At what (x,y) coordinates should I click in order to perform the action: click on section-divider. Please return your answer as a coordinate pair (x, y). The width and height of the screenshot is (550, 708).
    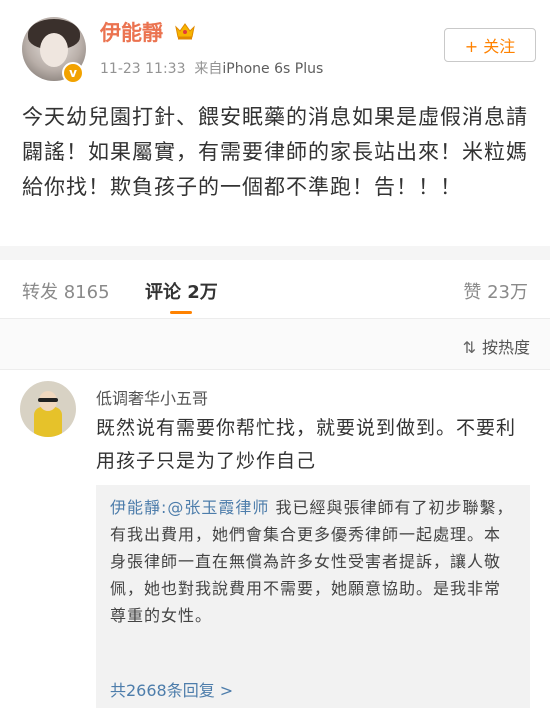
    Looking at the image, I should click on (275, 253).